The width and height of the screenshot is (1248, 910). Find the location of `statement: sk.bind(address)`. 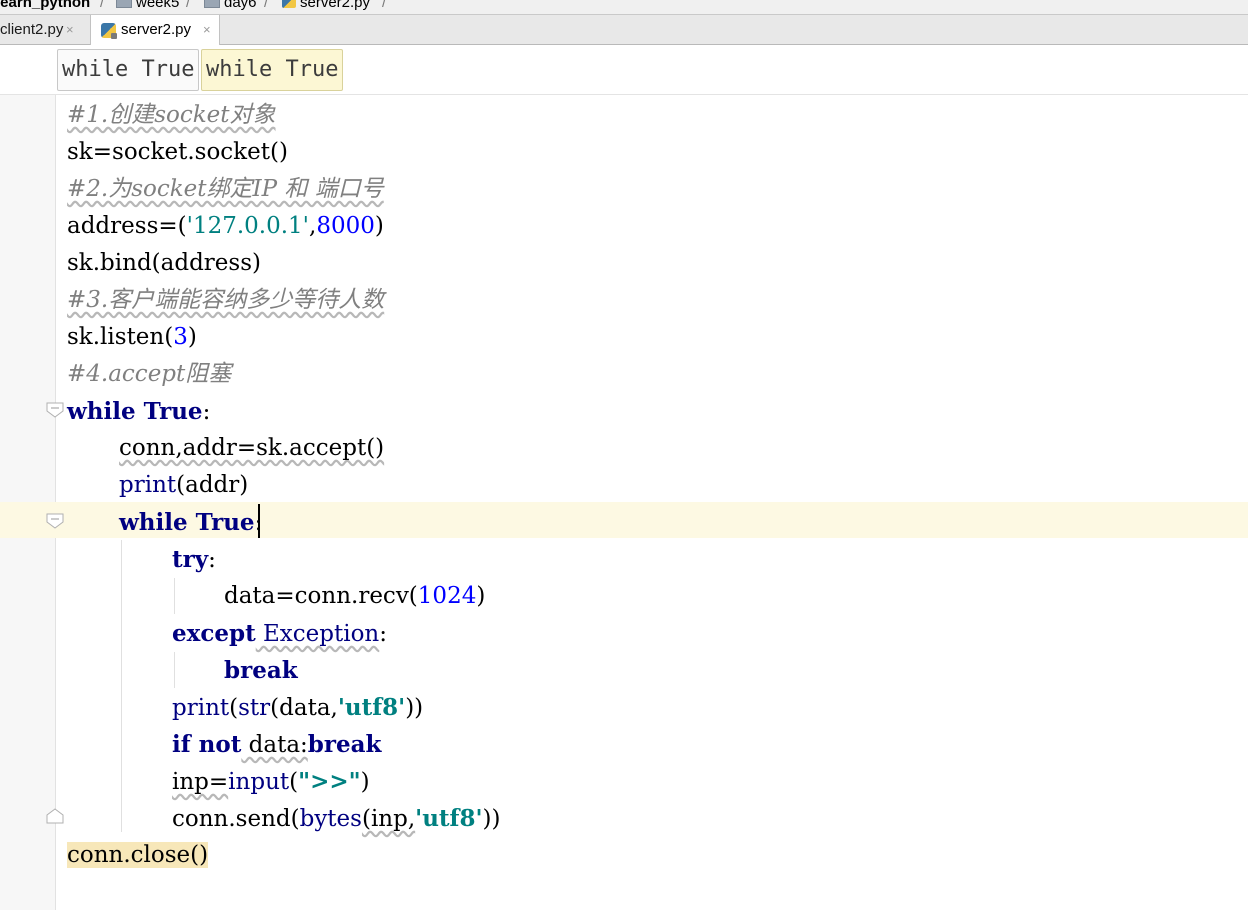

statement: sk.bind(address) is located at coordinates (164, 263).